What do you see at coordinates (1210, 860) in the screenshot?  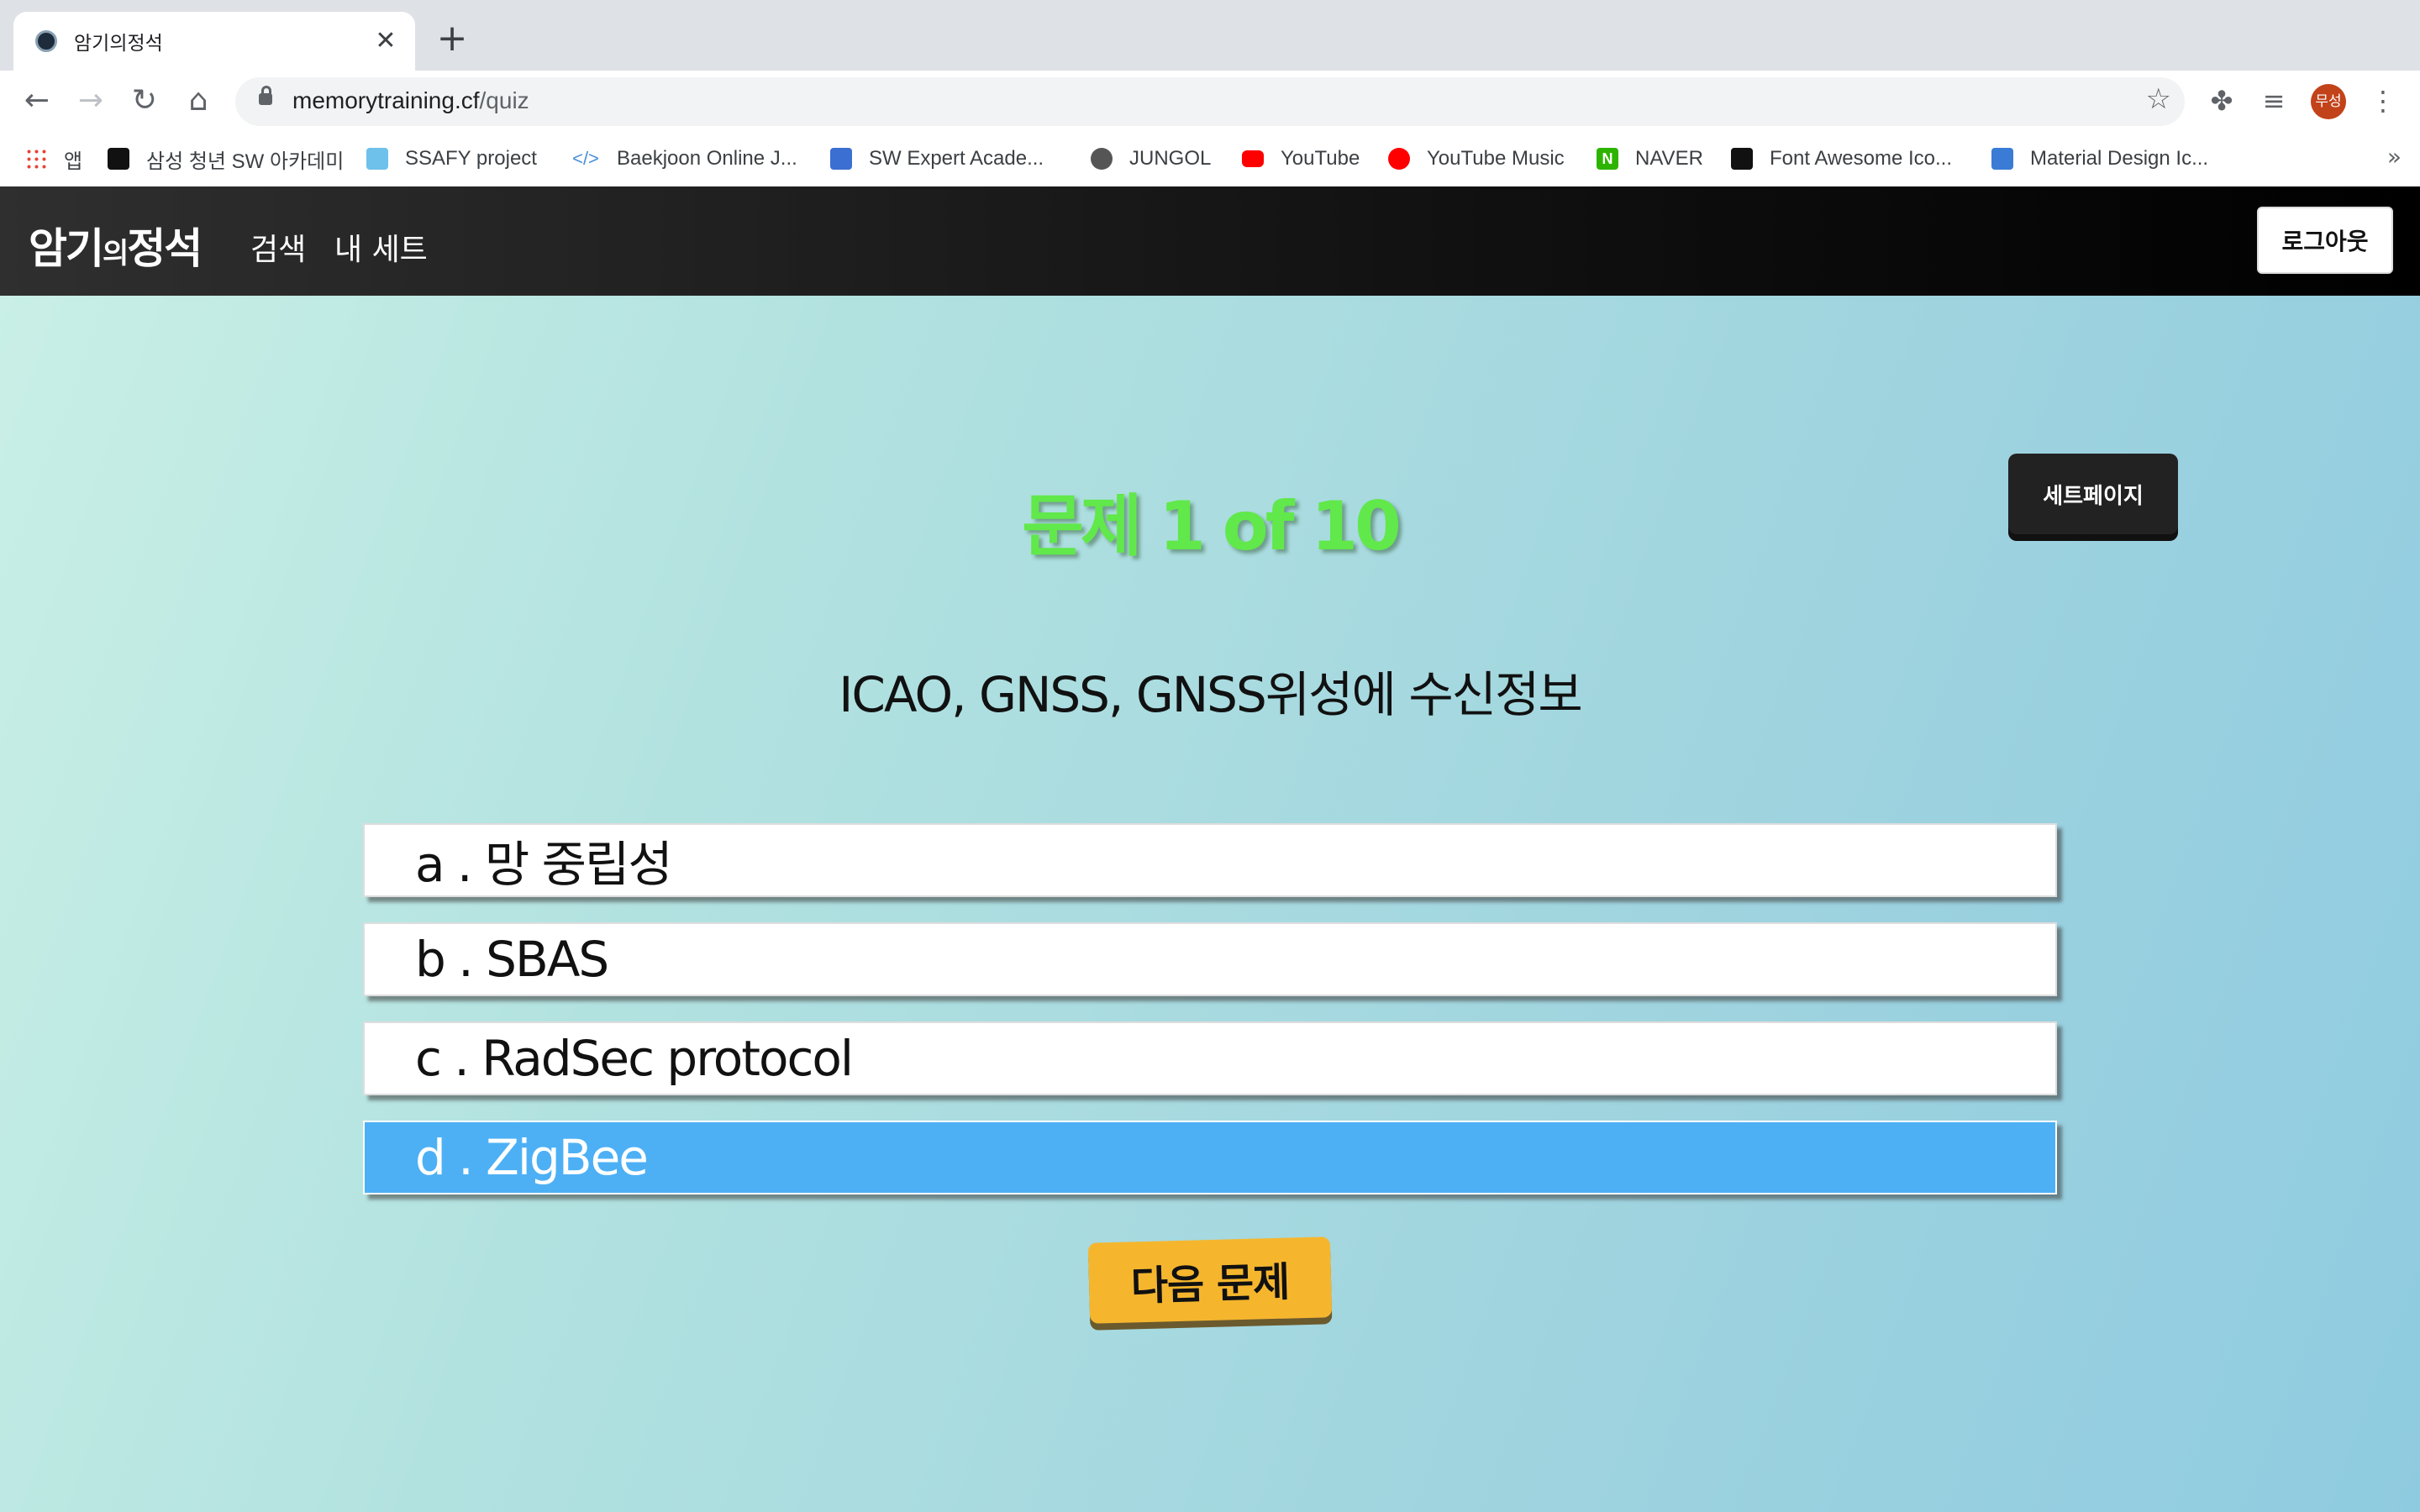 I see `answer-option-a: a . 망 중립성` at bounding box center [1210, 860].